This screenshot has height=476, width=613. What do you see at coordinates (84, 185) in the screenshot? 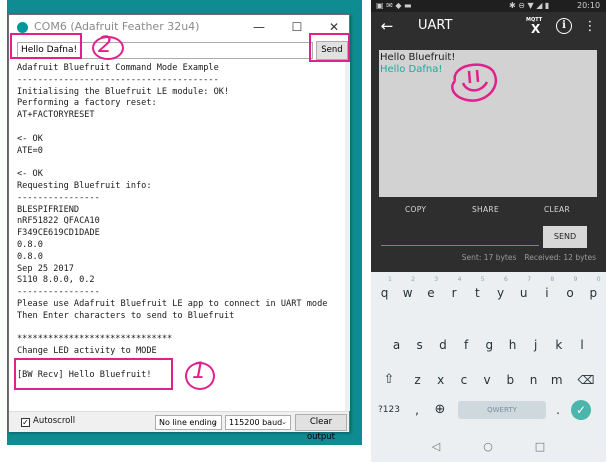
I see `serial-output-line: Requesting Bluefruit info:` at bounding box center [84, 185].